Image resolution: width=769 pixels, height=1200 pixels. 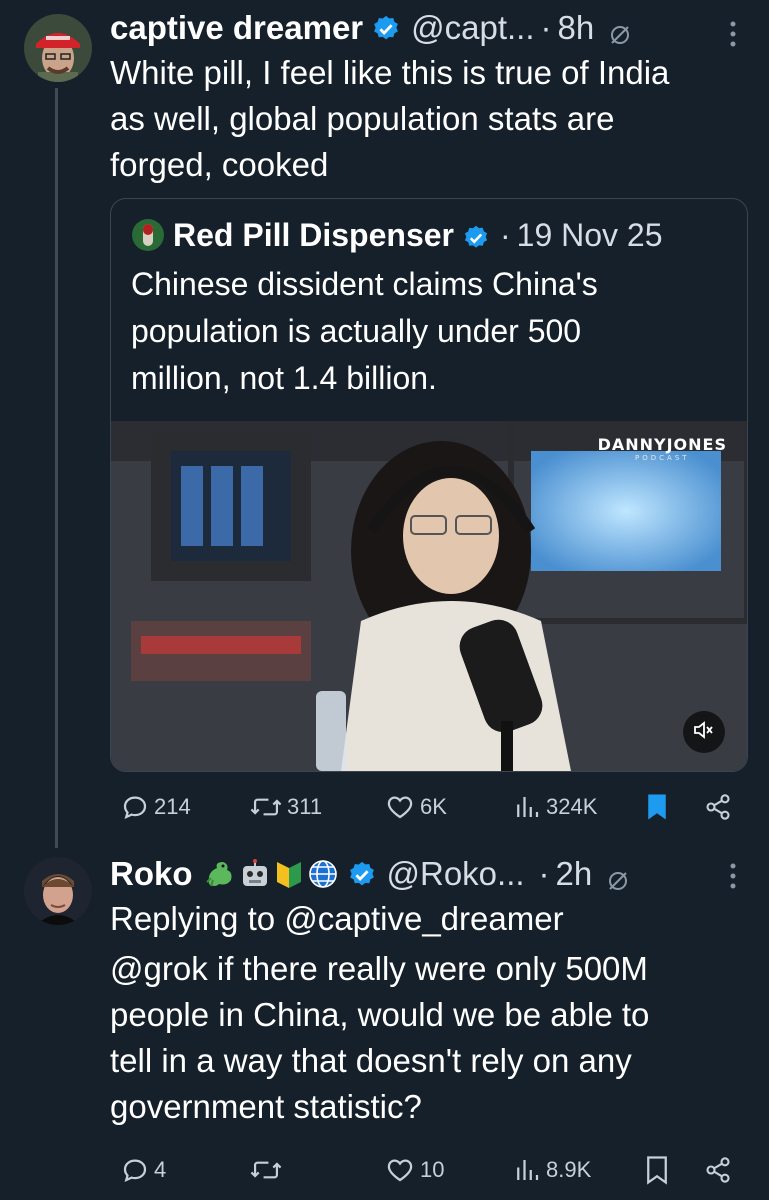 I want to click on bookmark-outline-icon, so click(x=657, y=1170).